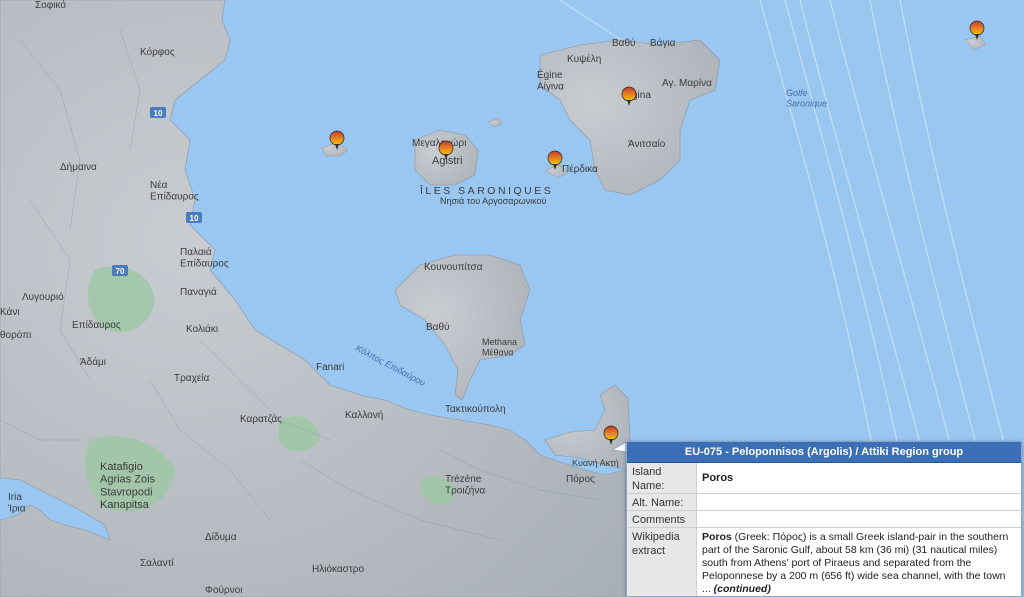  I want to click on label-kani: Κάνι, so click(10, 312).